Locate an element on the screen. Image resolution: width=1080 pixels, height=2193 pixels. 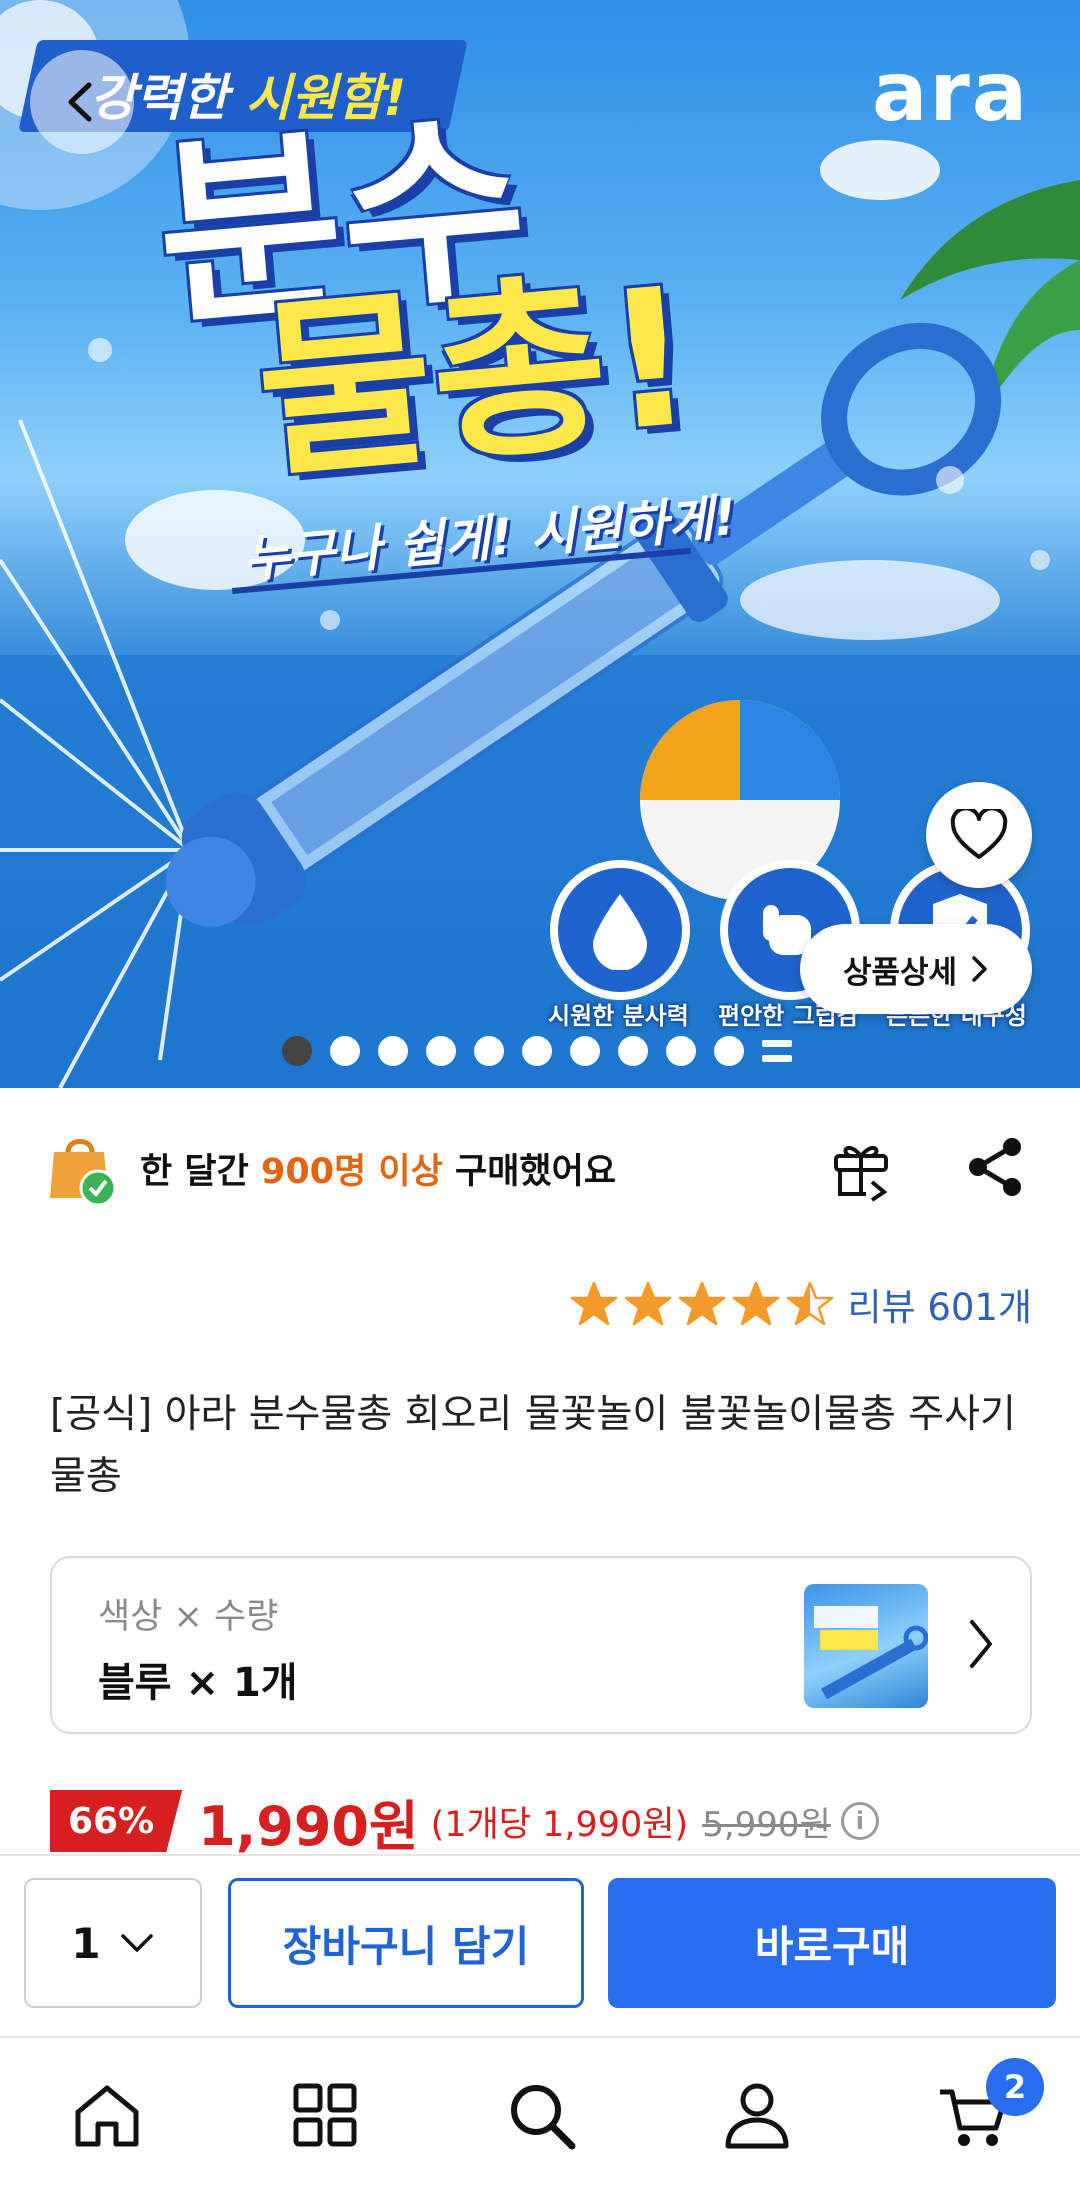
purchase-count-prefix: 한 달간 is located at coordinates (200, 1171).